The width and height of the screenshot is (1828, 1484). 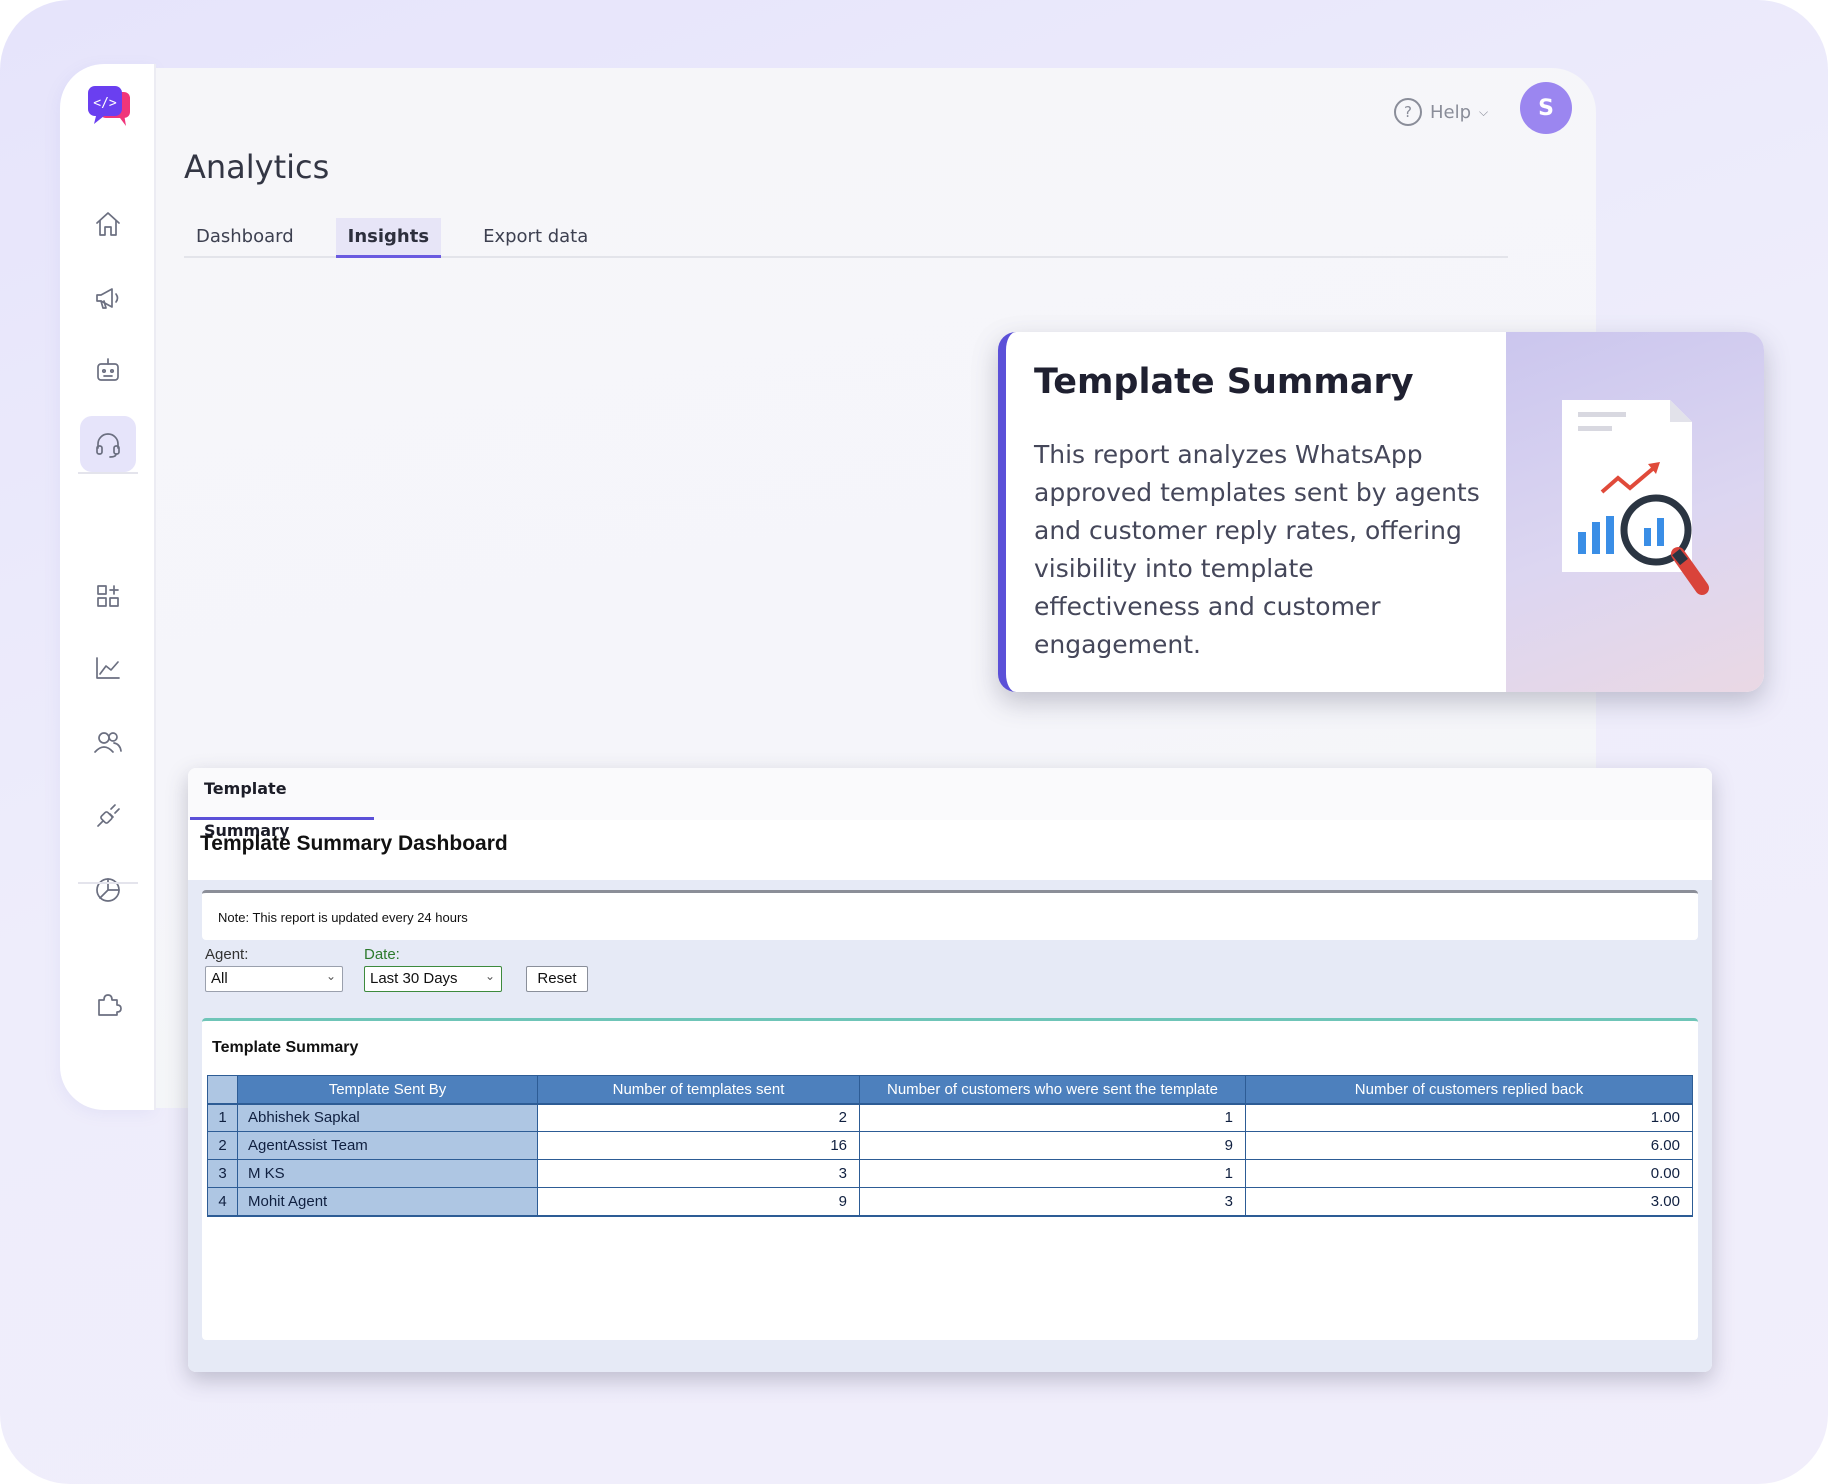 What do you see at coordinates (387, 1202) in the screenshot?
I see `template-sent-by-cell: Mohit Agent` at bounding box center [387, 1202].